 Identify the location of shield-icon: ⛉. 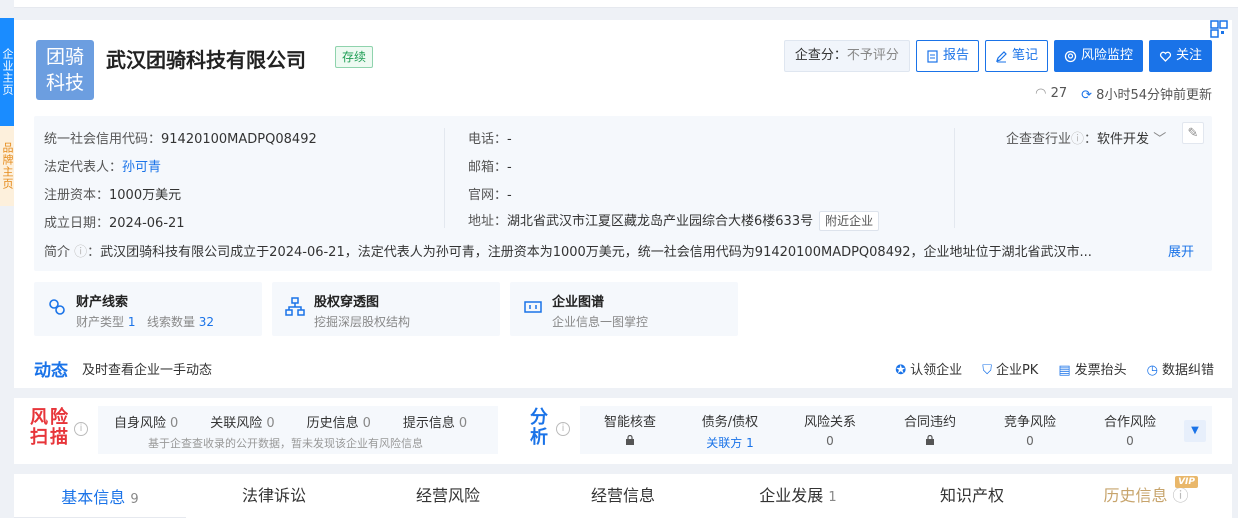
(987, 370).